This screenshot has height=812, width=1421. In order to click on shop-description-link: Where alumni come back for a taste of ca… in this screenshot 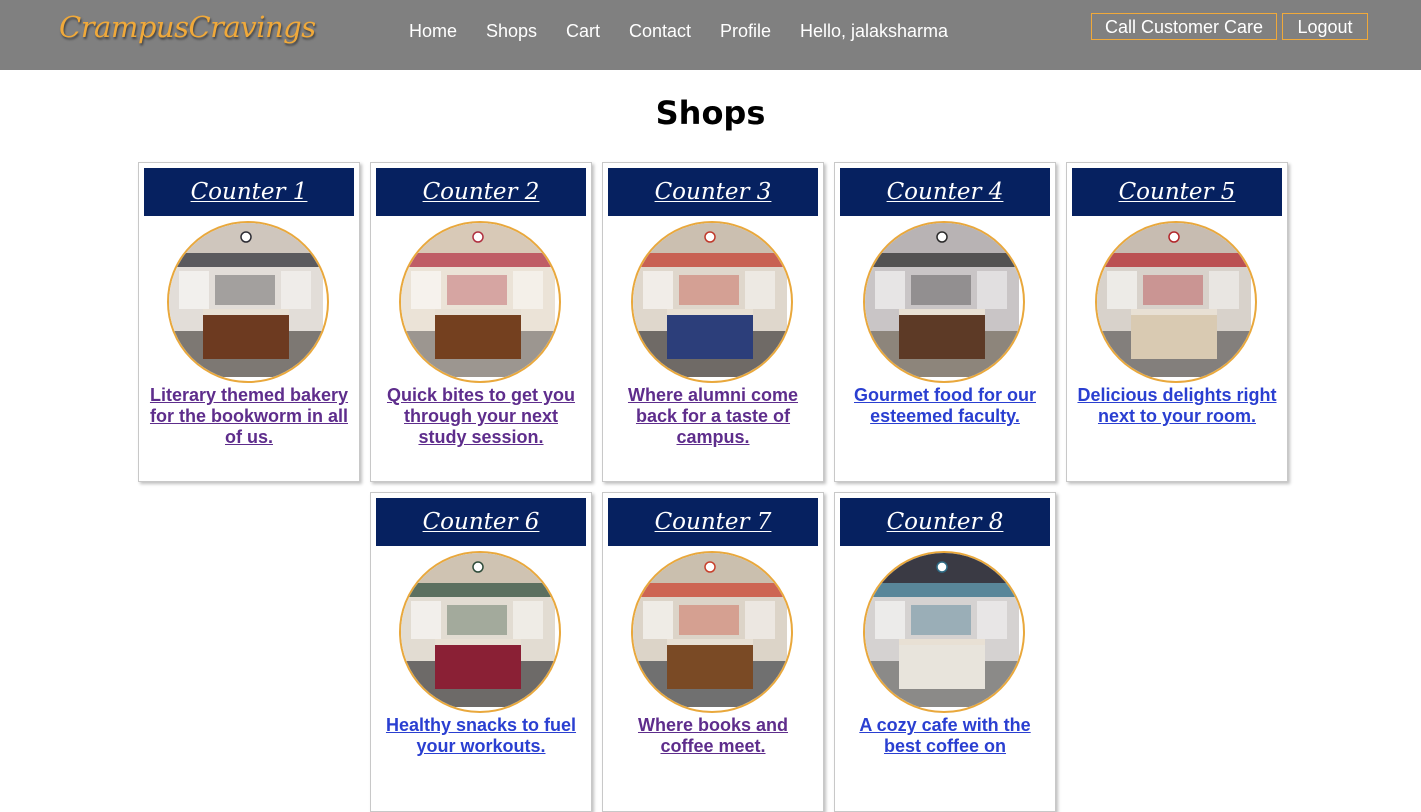, I will do `click(713, 416)`.